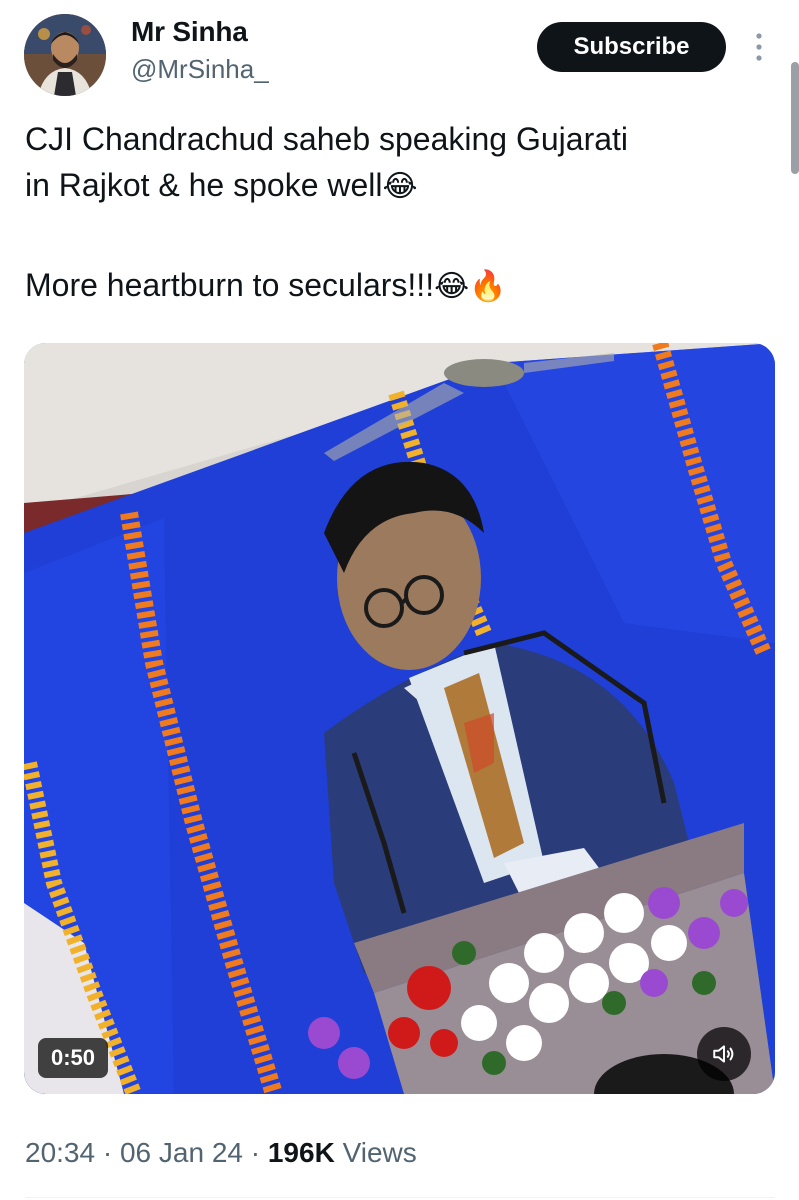  I want to click on author-handle: @MrSinha_, so click(200, 69).